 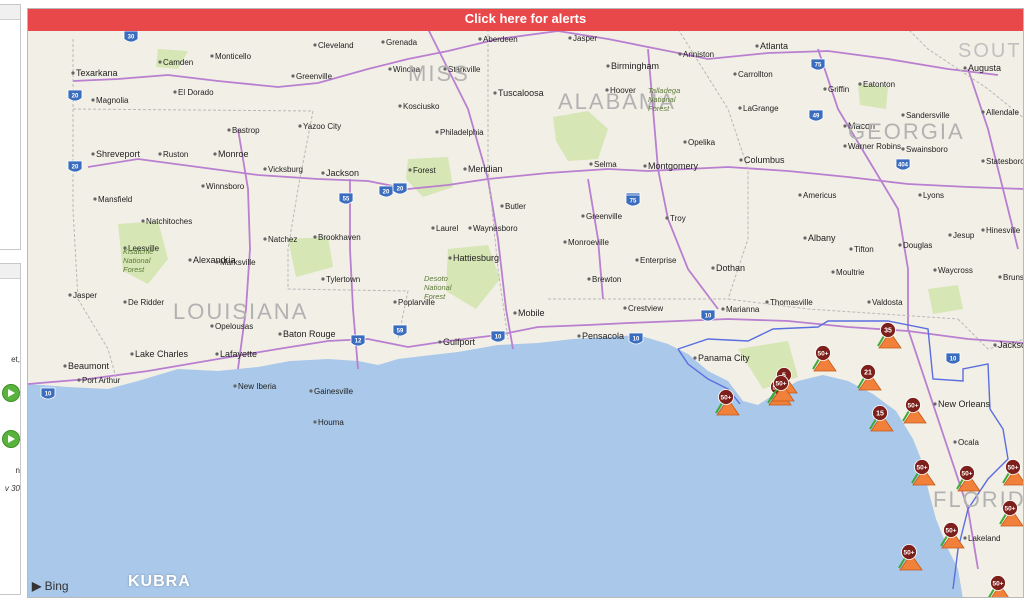 I want to click on city-label: Americus, so click(x=819, y=195).